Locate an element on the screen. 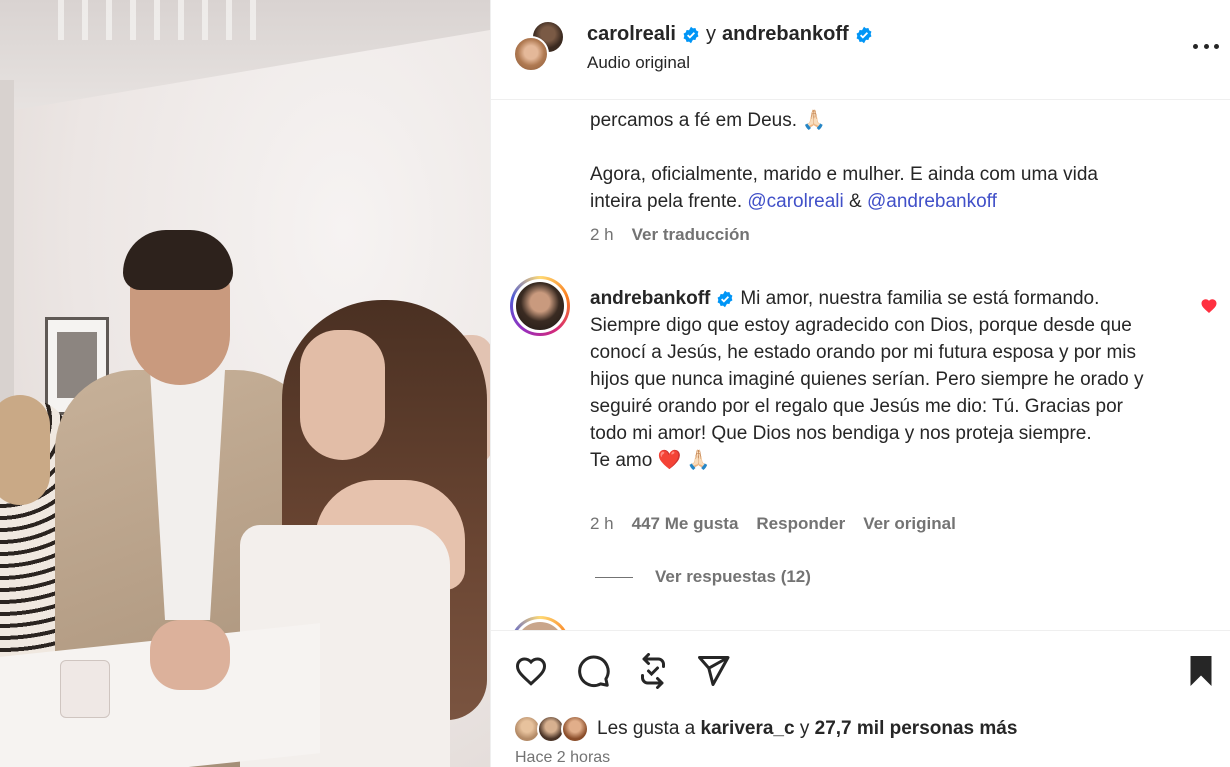 This screenshot has width=1230, height=767. likes-others-link: 27,7 mil personas más is located at coordinates (916, 729).